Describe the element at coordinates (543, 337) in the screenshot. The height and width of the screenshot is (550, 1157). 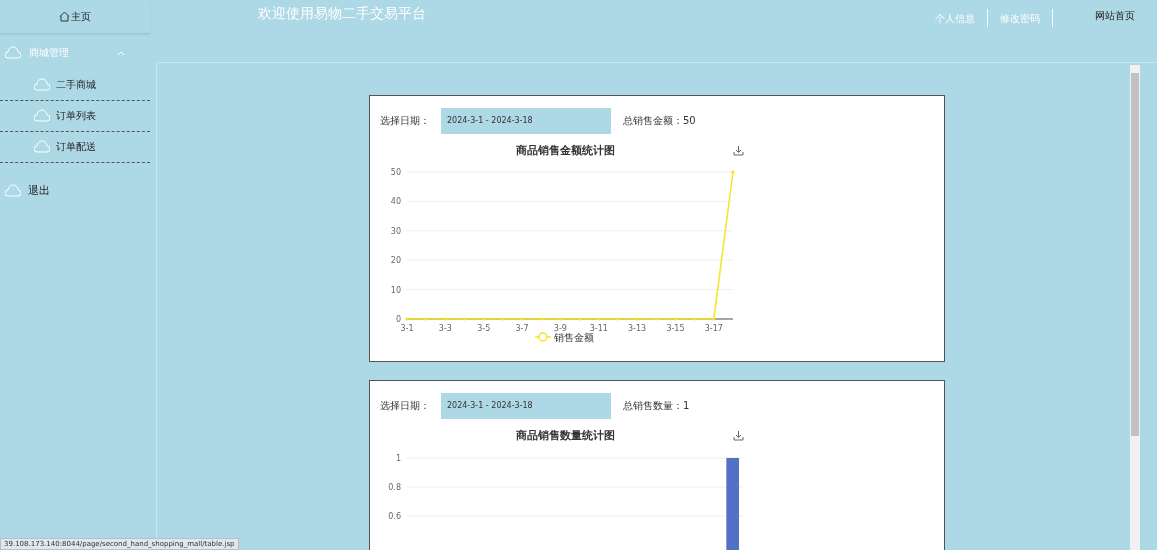
I see `legend-marker` at that location.